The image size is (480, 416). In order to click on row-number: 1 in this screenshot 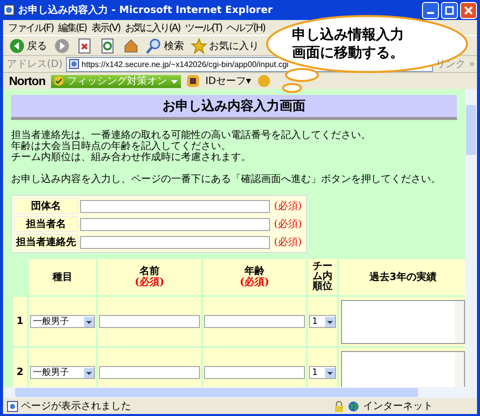, I will do `click(20, 321)`.